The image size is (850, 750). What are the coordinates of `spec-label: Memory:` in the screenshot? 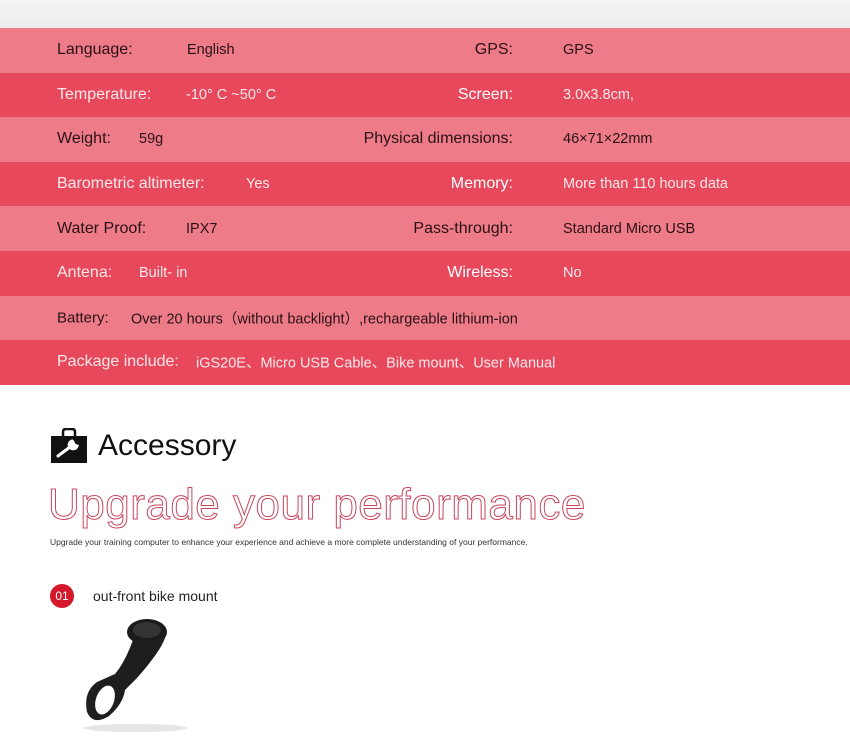 It's located at (481, 184).